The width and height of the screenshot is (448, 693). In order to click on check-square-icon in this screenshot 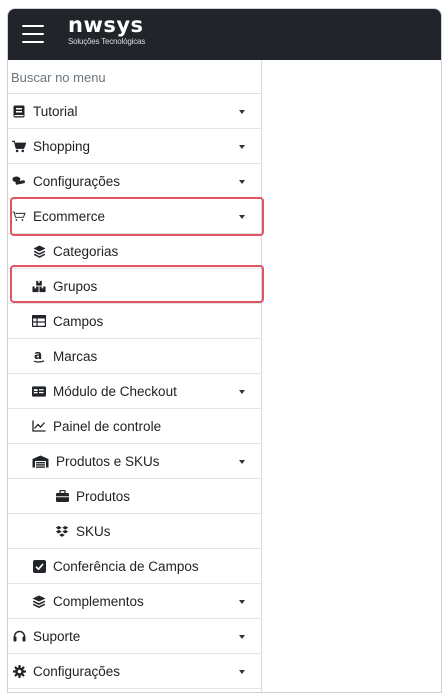, I will do `click(39, 566)`.